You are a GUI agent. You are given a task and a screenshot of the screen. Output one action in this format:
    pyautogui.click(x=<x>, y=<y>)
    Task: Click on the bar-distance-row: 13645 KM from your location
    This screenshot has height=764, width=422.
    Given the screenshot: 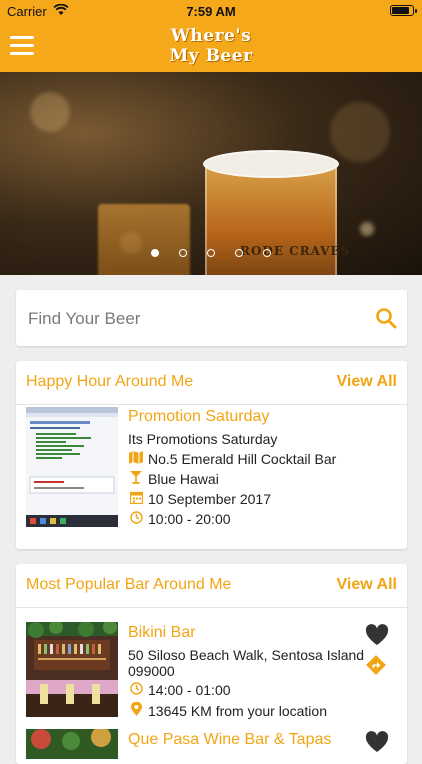 What is the action you would take?
    pyautogui.click(x=227, y=710)
    